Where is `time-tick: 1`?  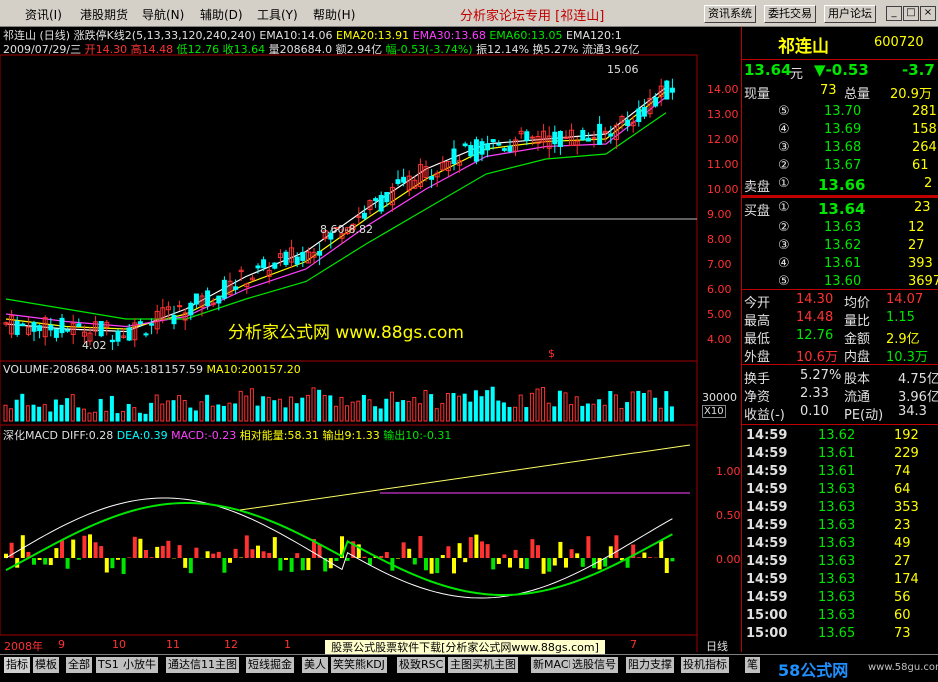
time-tick: 1 is located at coordinates (287, 644).